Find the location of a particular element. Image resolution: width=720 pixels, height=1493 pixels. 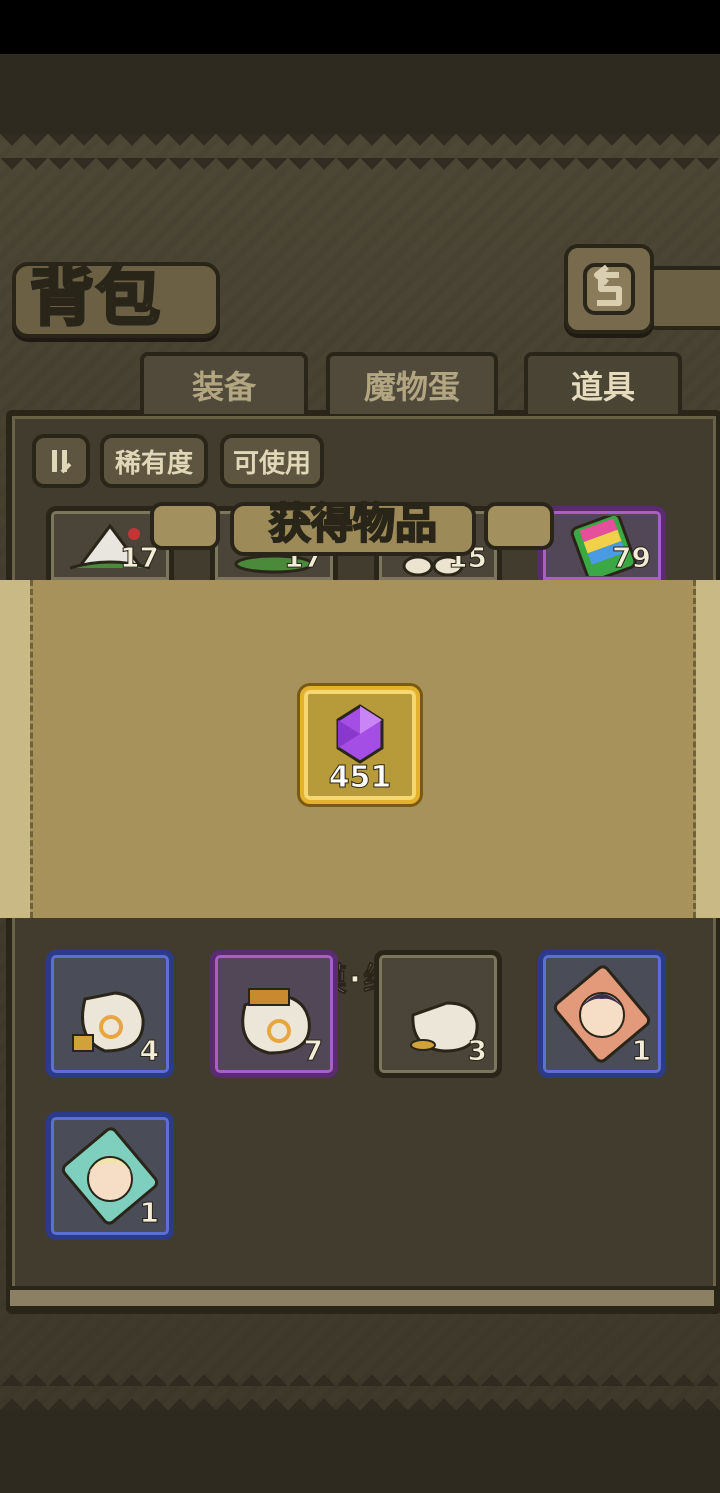

page-title: 背包 is located at coordinates (95, 298).